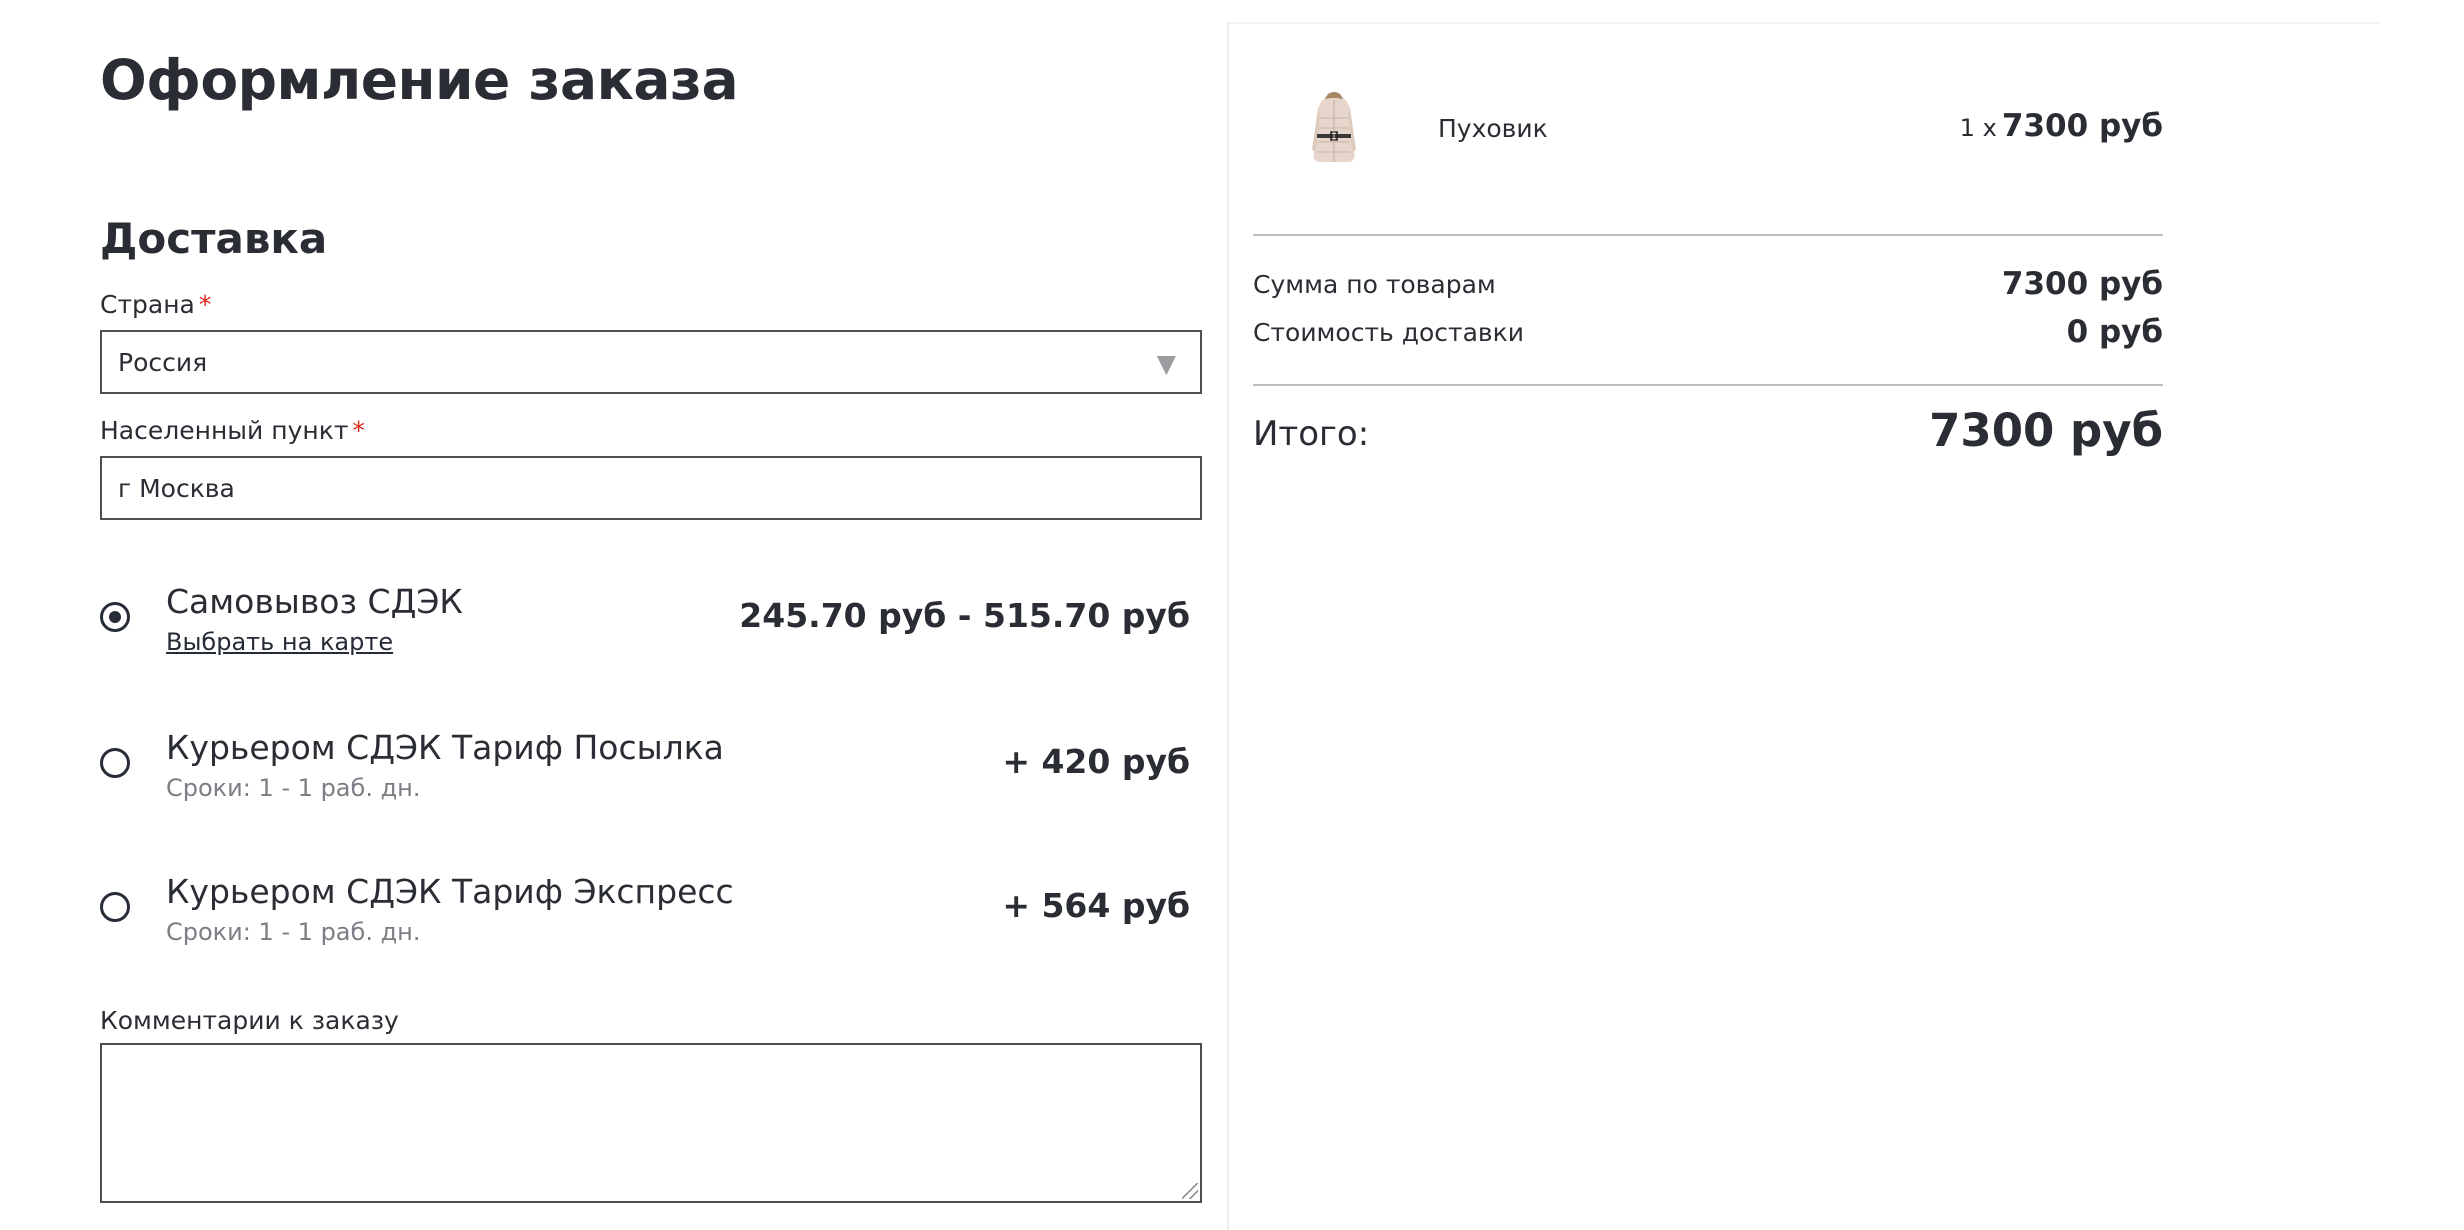  I want to click on country-label: Страна *, so click(155, 304).